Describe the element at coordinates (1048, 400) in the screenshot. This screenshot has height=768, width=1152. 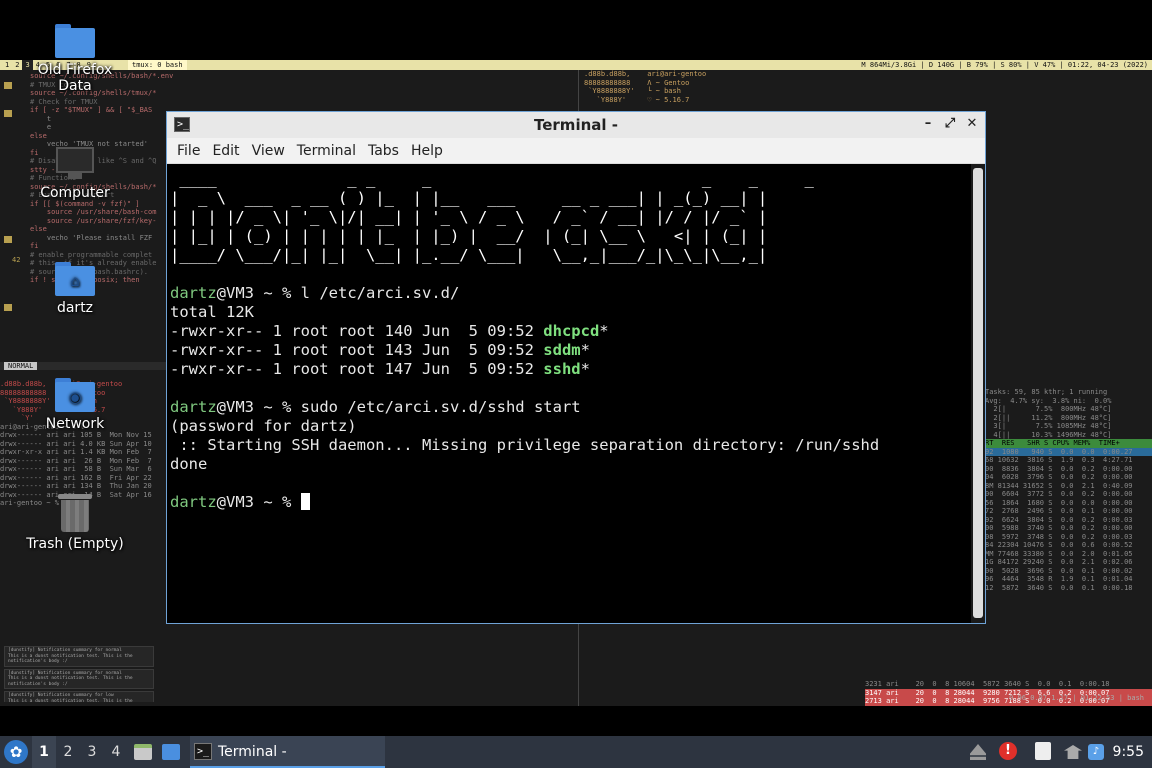
I see `htop-line: Avg: 4.7% sy: 3.8% ni: 0.0%` at that location.